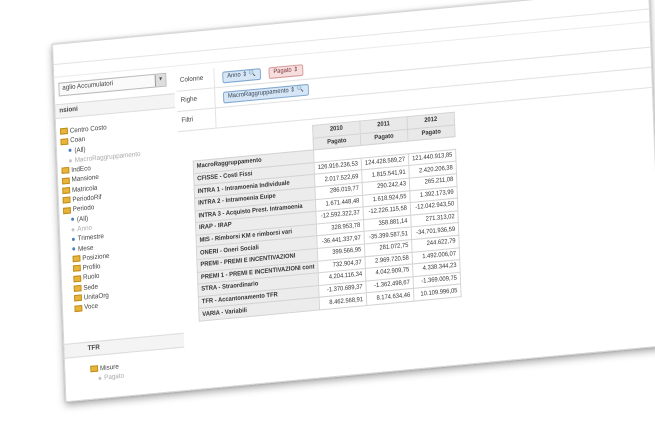  Describe the element at coordinates (241, 76) in the screenshot. I see `column-chip-anno: Anno ⇕ 🔍` at that location.